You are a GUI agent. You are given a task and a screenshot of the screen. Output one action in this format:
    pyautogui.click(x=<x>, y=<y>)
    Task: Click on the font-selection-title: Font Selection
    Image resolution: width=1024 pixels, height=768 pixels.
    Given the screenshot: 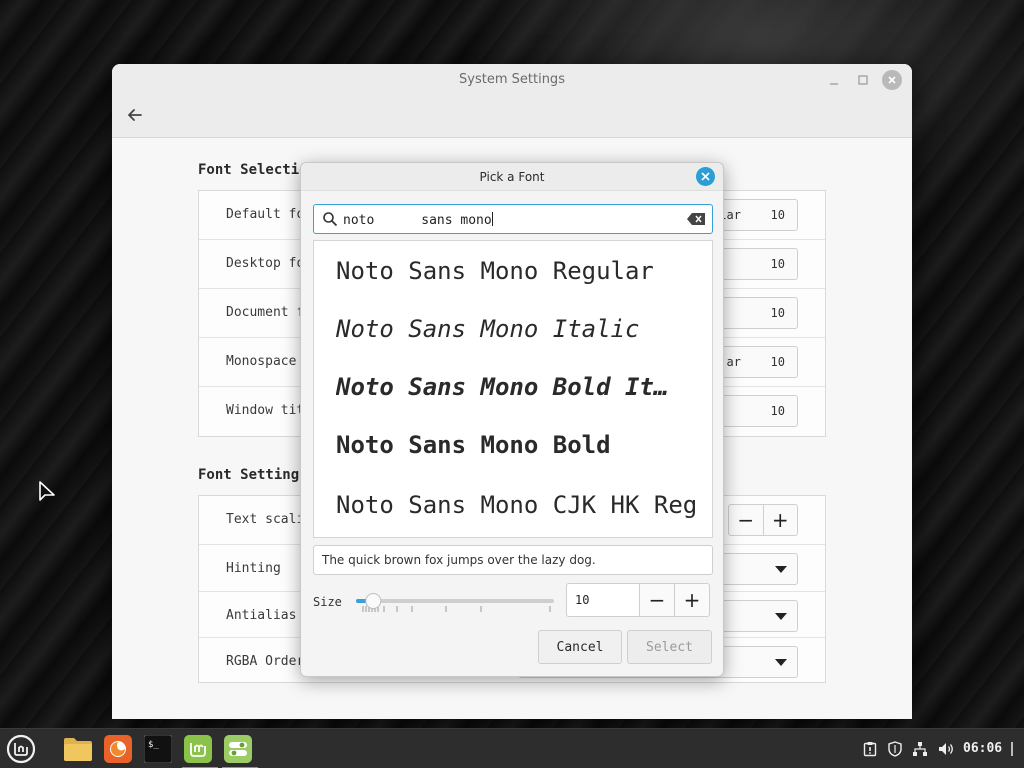 What is the action you would take?
    pyautogui.click(x=257, y=170)
    